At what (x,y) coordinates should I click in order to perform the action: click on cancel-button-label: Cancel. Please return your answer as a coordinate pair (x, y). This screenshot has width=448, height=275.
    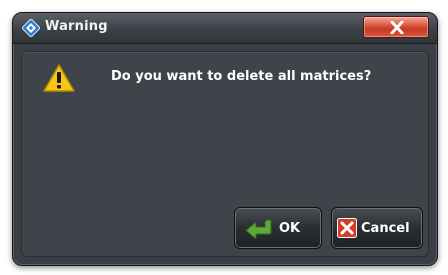
    Looking at the image, I should click on (385, 228).